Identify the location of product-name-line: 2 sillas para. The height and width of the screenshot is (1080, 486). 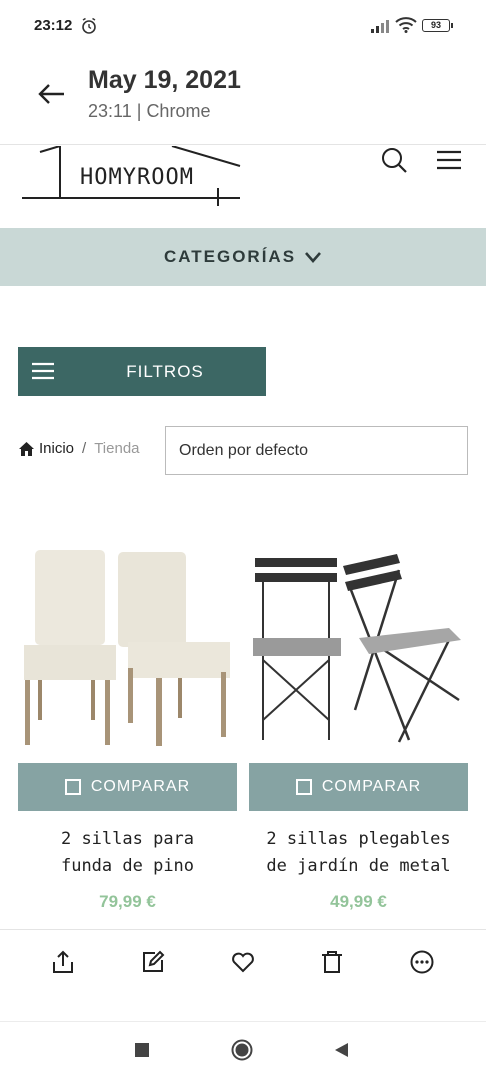
(127, 839).